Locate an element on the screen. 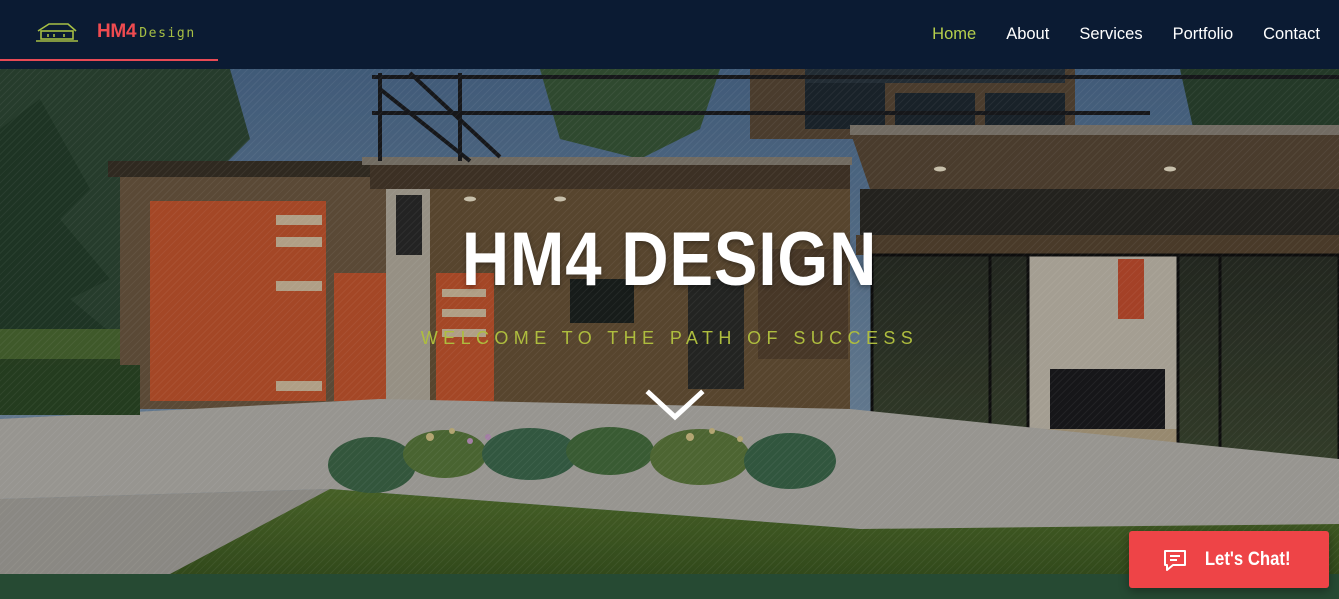 The height and width of the screenshot is (599, 1339). main-nav: Home About Services Portfolio Contact is located at coordinates (1120, 34).